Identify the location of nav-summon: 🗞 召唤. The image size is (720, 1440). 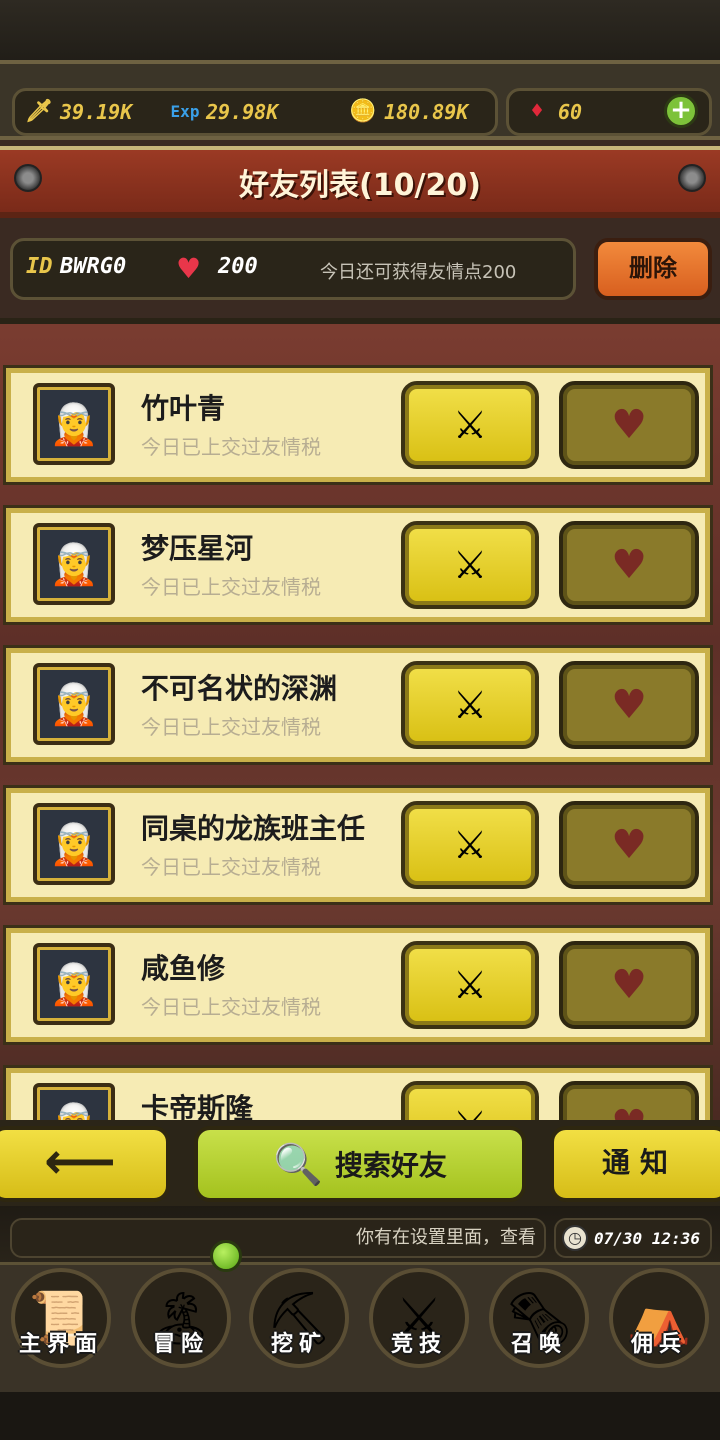
(539, 1327).